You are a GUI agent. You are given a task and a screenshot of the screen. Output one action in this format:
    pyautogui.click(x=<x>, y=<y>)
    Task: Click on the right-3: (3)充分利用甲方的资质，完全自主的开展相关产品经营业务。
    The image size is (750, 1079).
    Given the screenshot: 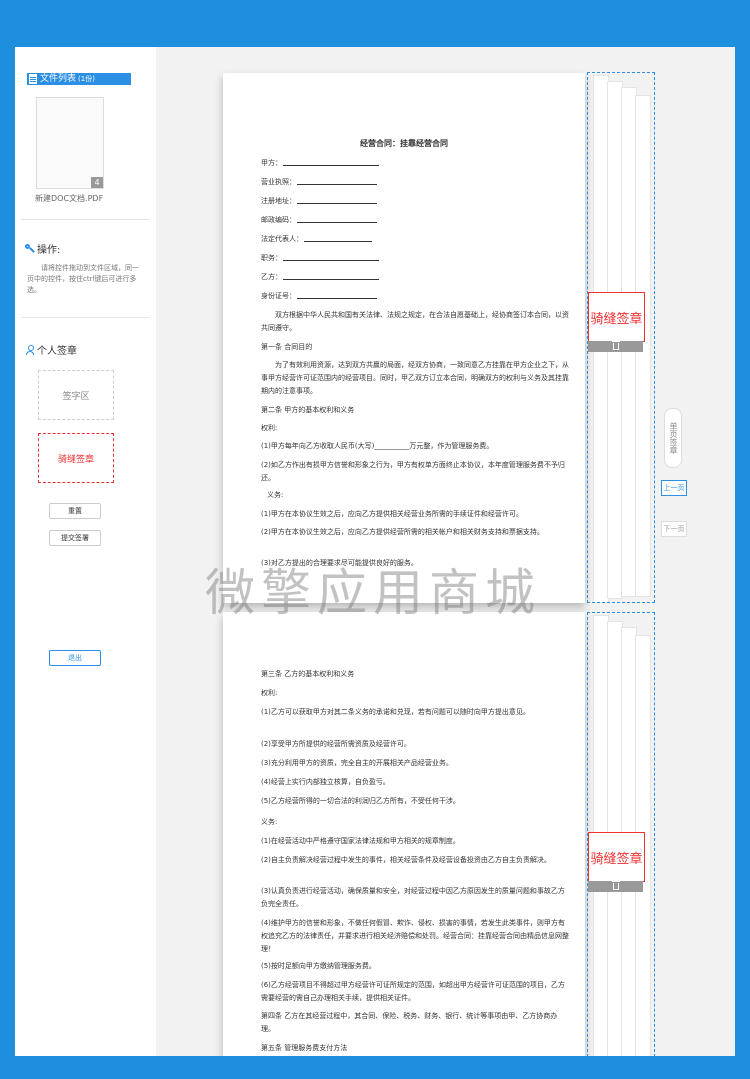 What is the action you would take?
    pyautogui.click(x=357, y=763)
    